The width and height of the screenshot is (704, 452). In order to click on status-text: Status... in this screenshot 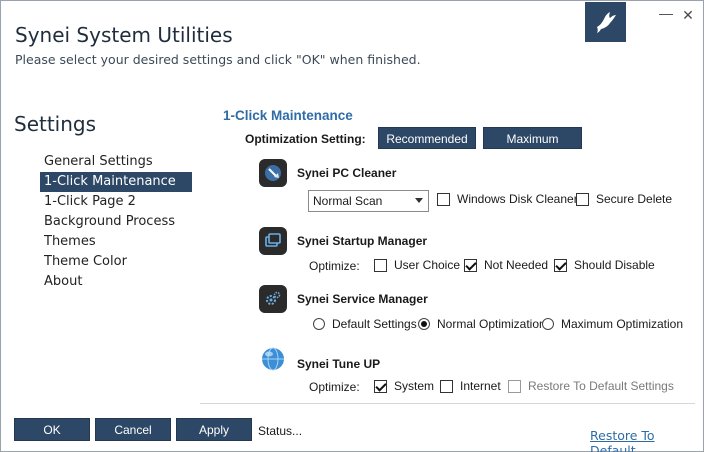, I will do `click(280, 431)`.